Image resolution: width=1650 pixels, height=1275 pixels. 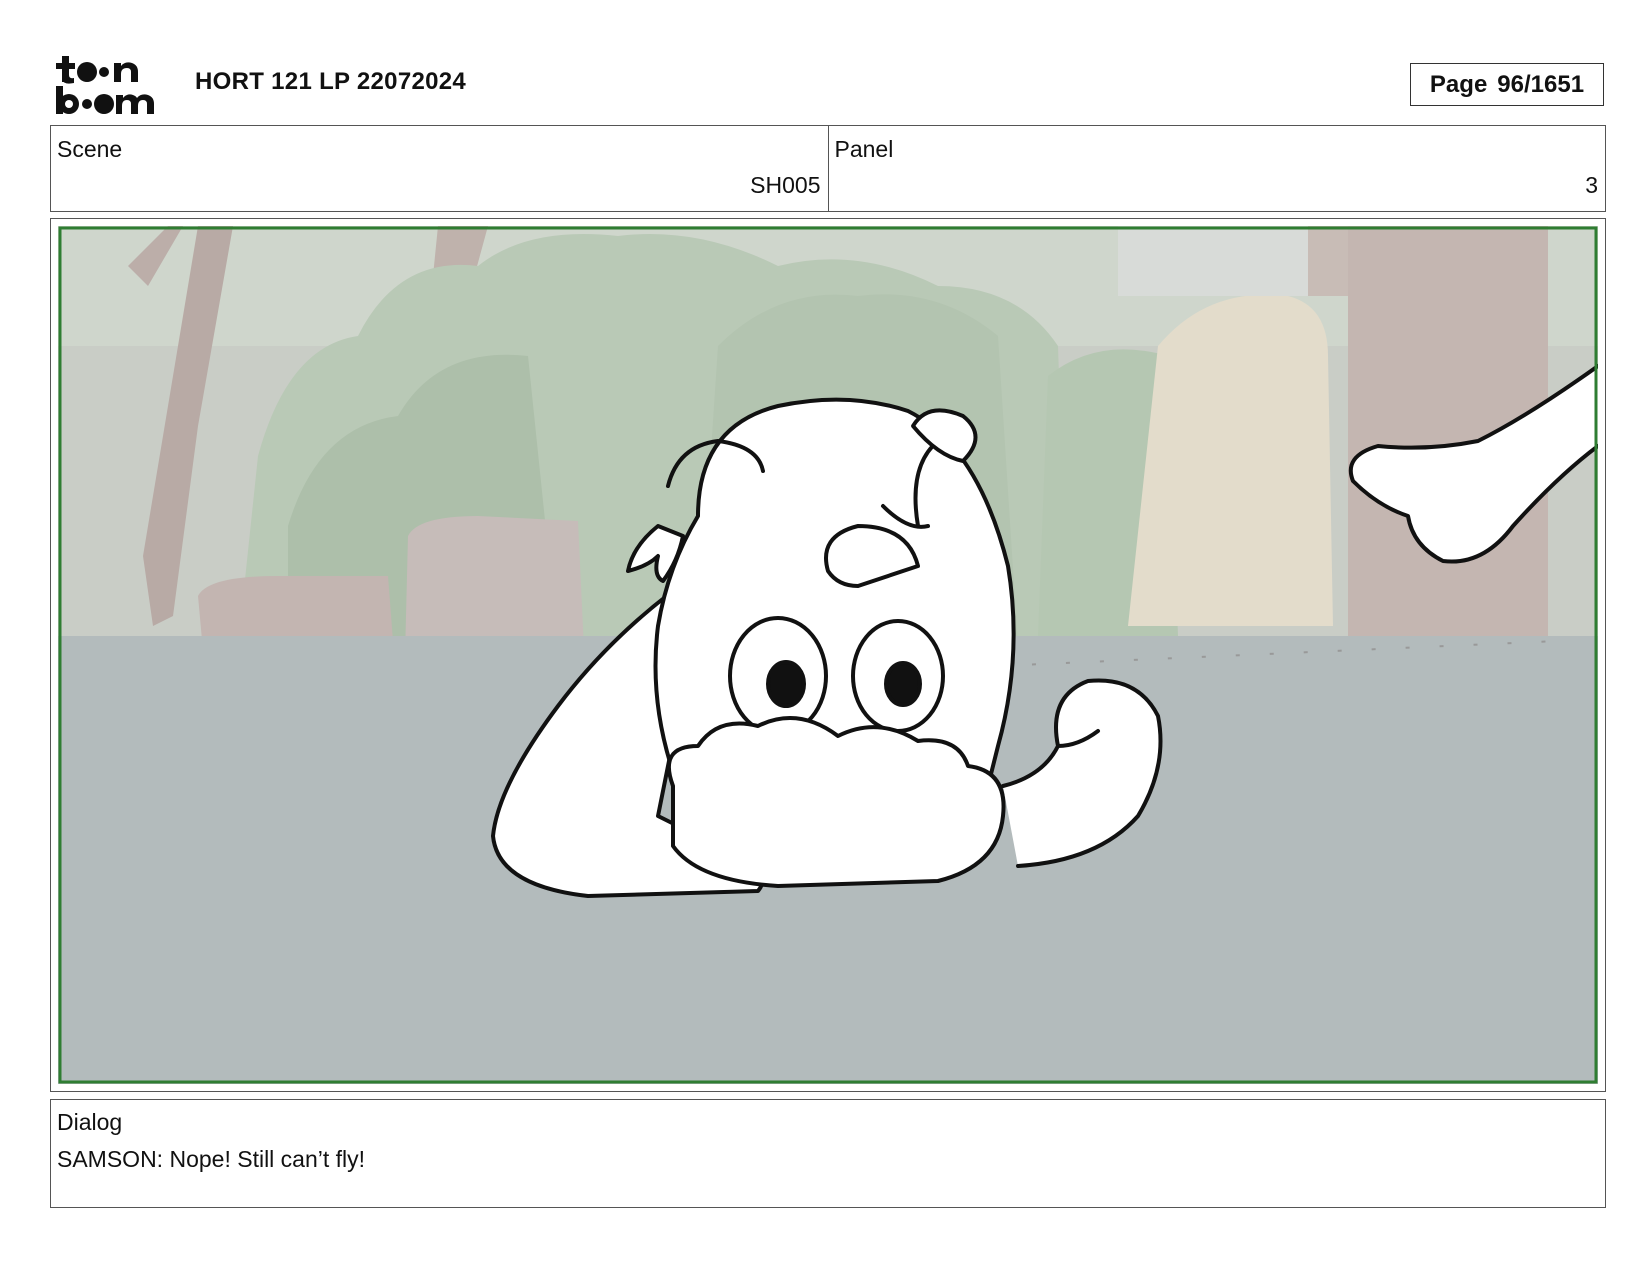 I want to click on panel-value: 3, so click(x=1591, y=185).